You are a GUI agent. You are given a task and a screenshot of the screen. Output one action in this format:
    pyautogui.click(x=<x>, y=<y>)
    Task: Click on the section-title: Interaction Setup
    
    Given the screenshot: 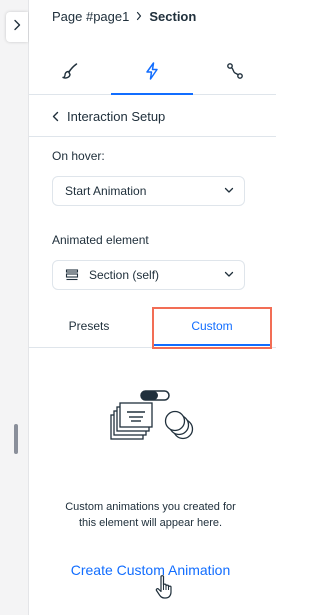 What is the action you would take?
    pyautogui.click(x=116, y=116)
    